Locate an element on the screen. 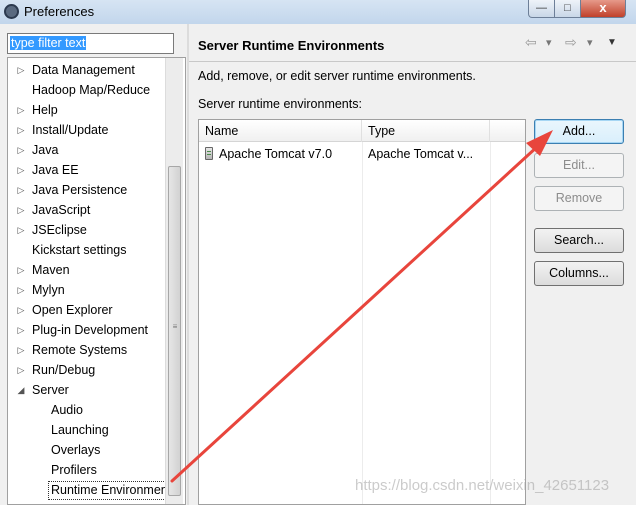 The height and width of the screenshot is (505, 636). scrollbar-thumb: ≡ is located at coordinates (174, 331).